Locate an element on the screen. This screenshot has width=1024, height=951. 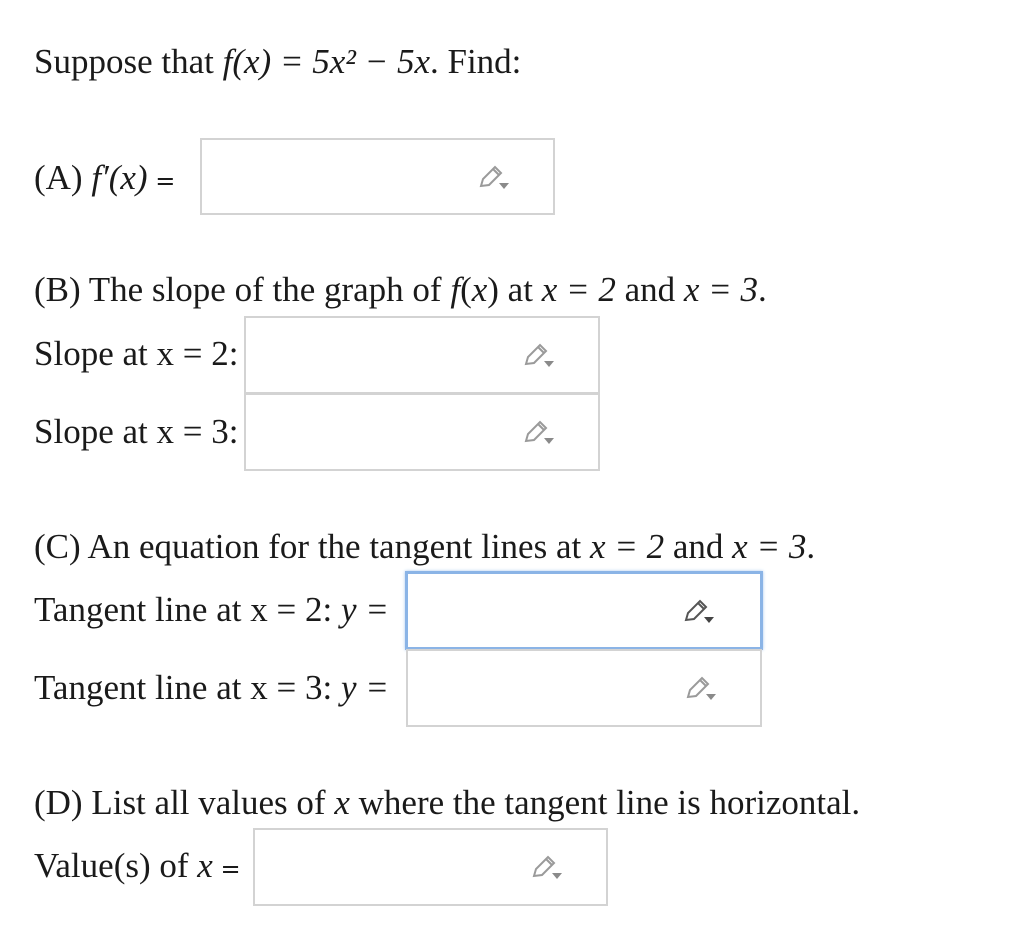
function-definition: f(x) = 5x² − 5x is located at coordinates (326, 61).